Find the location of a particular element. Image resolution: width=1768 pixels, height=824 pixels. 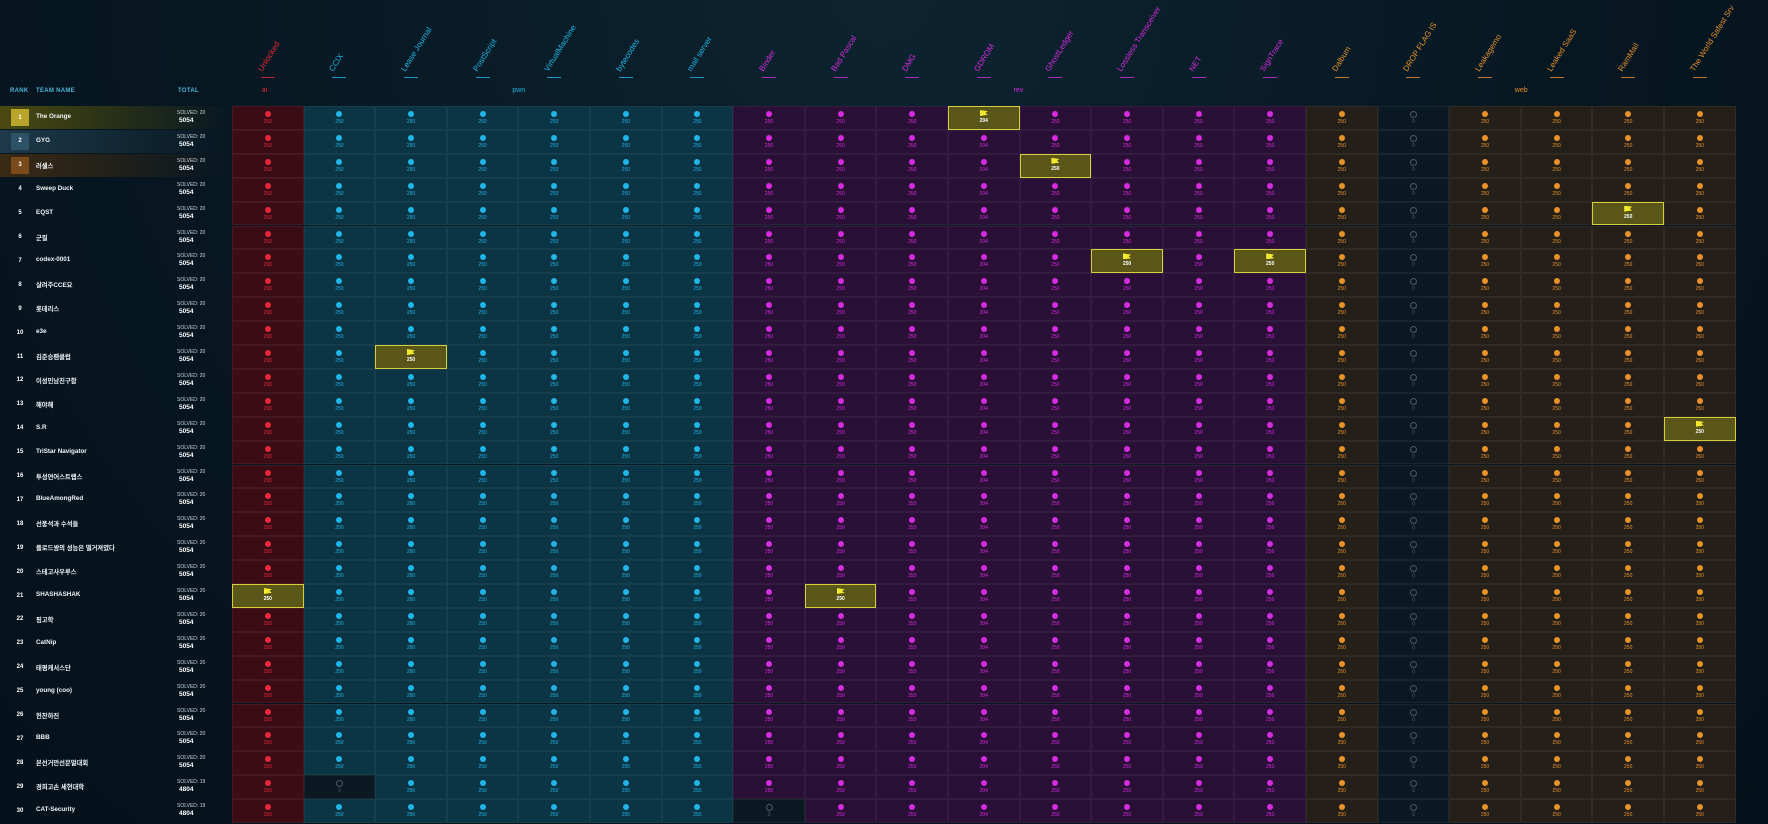

challenge-header: VirtualMachine is located at coordinates (561, 48).